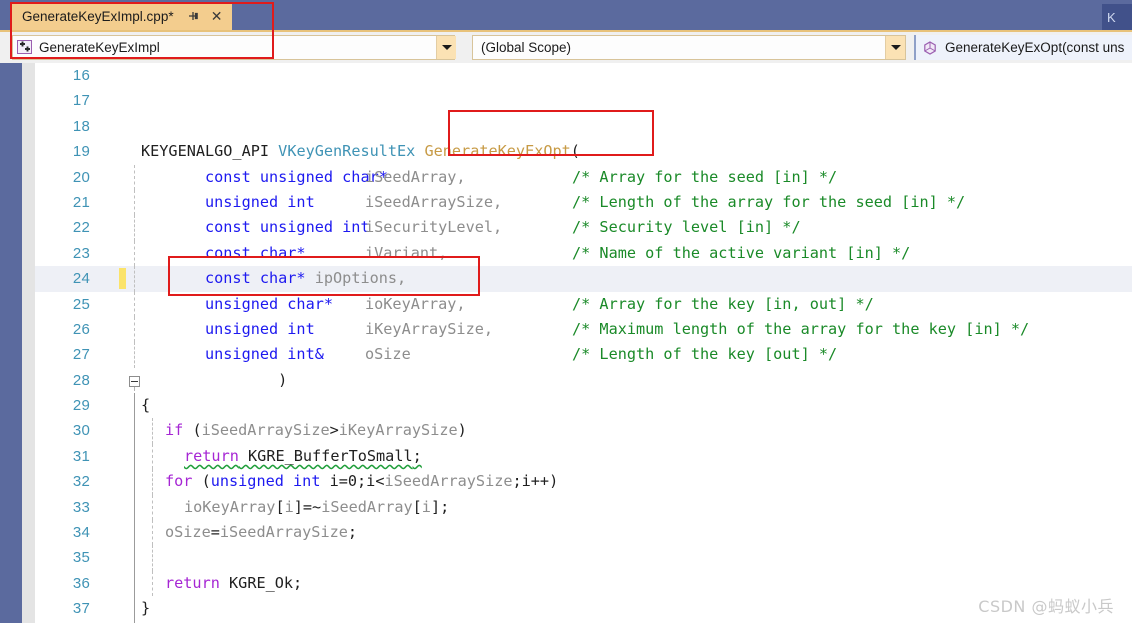 This screenshot has height=623, width=1132. I want to click on line-number: 26, so click(81, 329).